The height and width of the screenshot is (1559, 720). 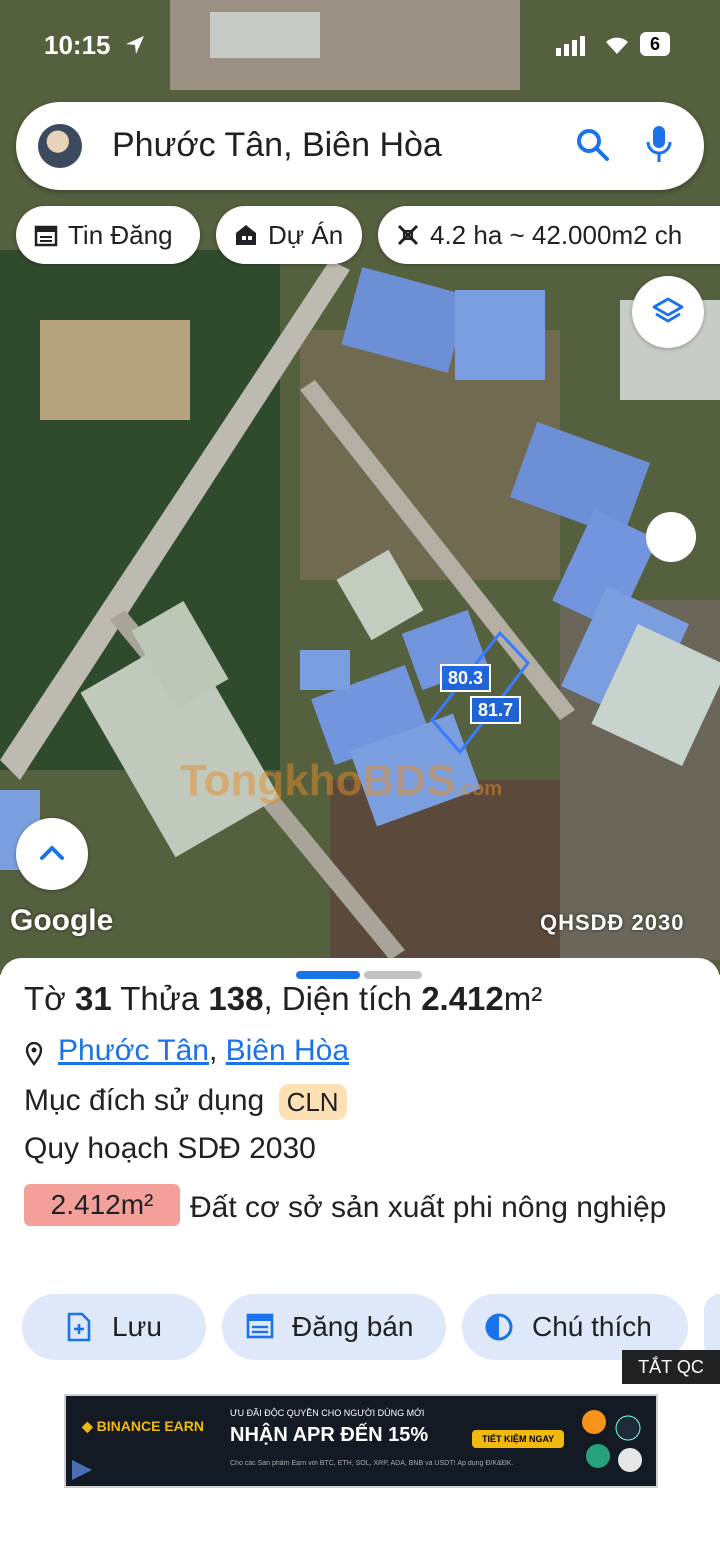 What do you see at coordinates (79, 1327) in the screenshot?
I see `file-add-icon` at bounding box center [79, 1327].